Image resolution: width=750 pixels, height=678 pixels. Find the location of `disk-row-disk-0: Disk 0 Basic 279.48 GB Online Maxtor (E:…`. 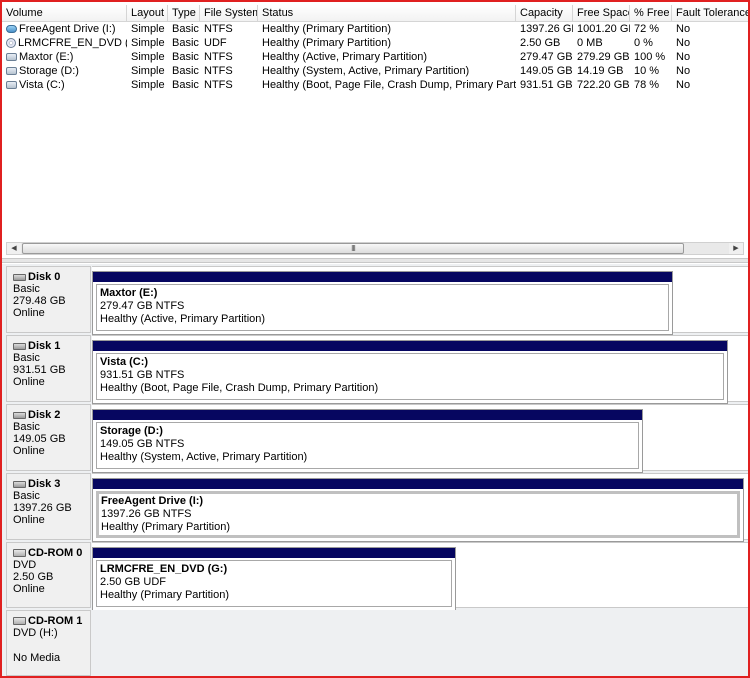

disk-row-disk-0: Disk 0 Basic 279.48 GB Online Maxtor (E:… is located at coordinates (375, 300).